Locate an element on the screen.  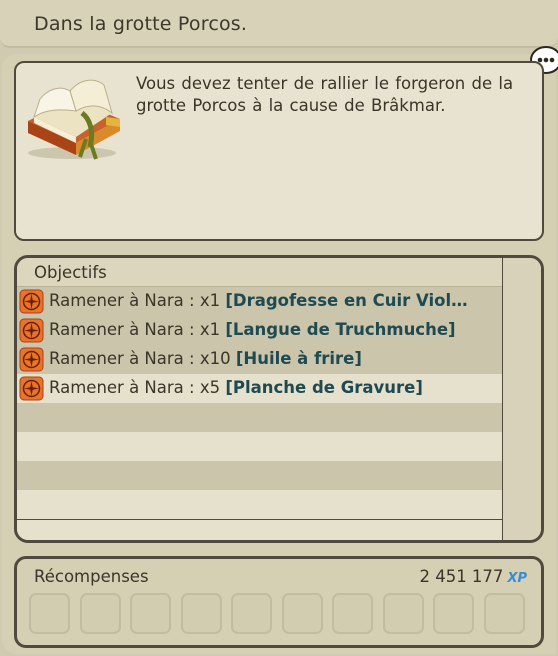
objective-item-link: [Langue de Truchmuche] is located at coordinates (340, 329).